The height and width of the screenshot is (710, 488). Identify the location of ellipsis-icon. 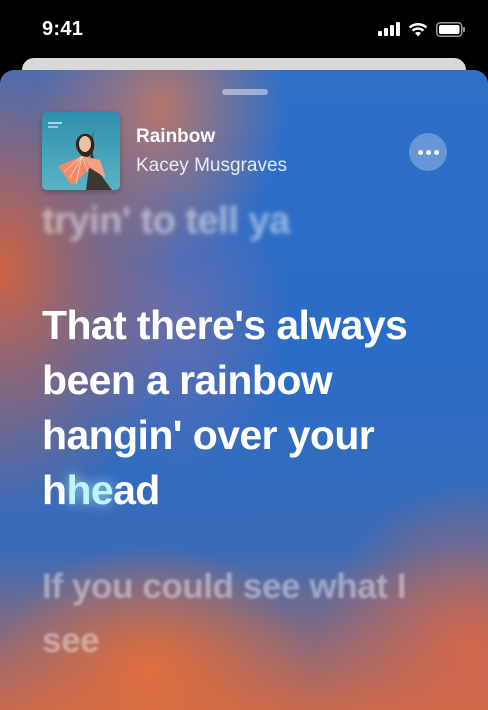
(420, 152).